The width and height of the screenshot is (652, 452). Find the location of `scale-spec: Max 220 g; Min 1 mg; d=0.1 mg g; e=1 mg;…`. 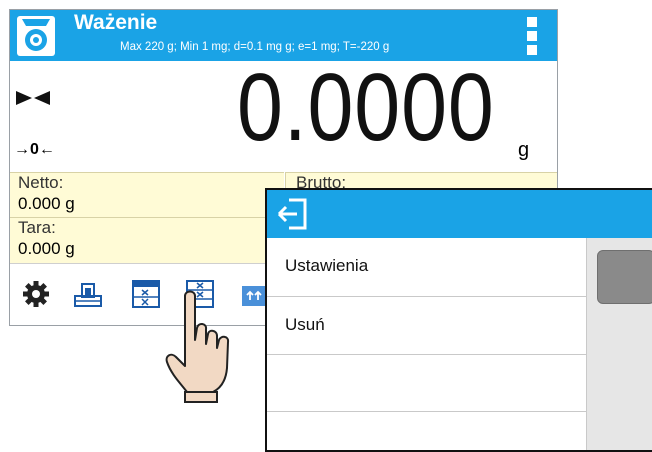

scale-spec: Max 220 g; Min 1 mg; d=0.1 mg g; e=1 mg;… is located at coordinates (255, 47).